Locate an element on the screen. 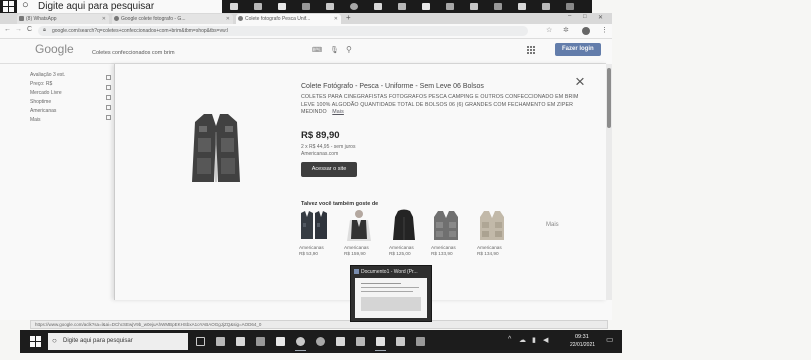  forward-arrow-icon: → is located at coordinates (18, 29).